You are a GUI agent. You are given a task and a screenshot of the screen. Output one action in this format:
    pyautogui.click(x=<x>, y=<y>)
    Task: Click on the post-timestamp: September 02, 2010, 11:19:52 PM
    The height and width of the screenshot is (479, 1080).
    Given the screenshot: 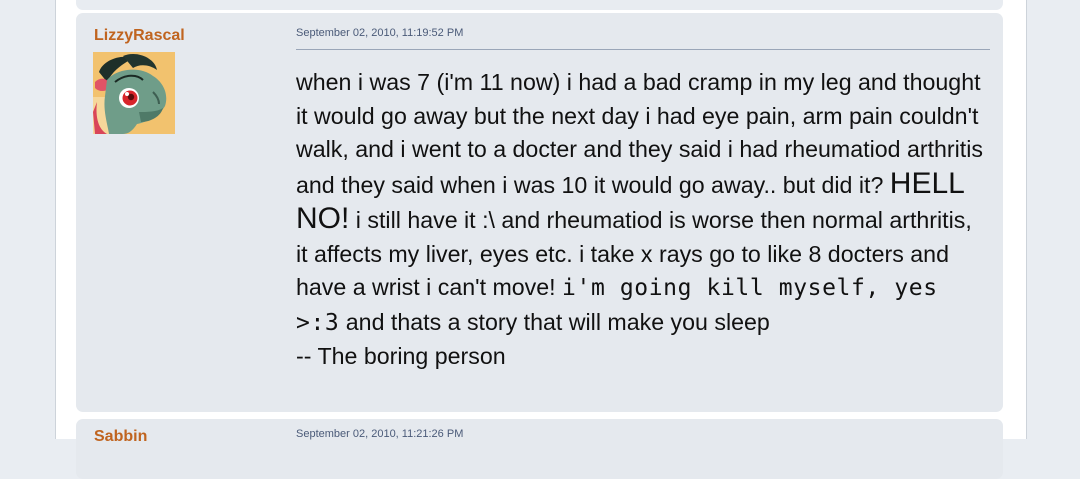 What is the action you would take?
    pyautogui.click(x=380, y=33)
    